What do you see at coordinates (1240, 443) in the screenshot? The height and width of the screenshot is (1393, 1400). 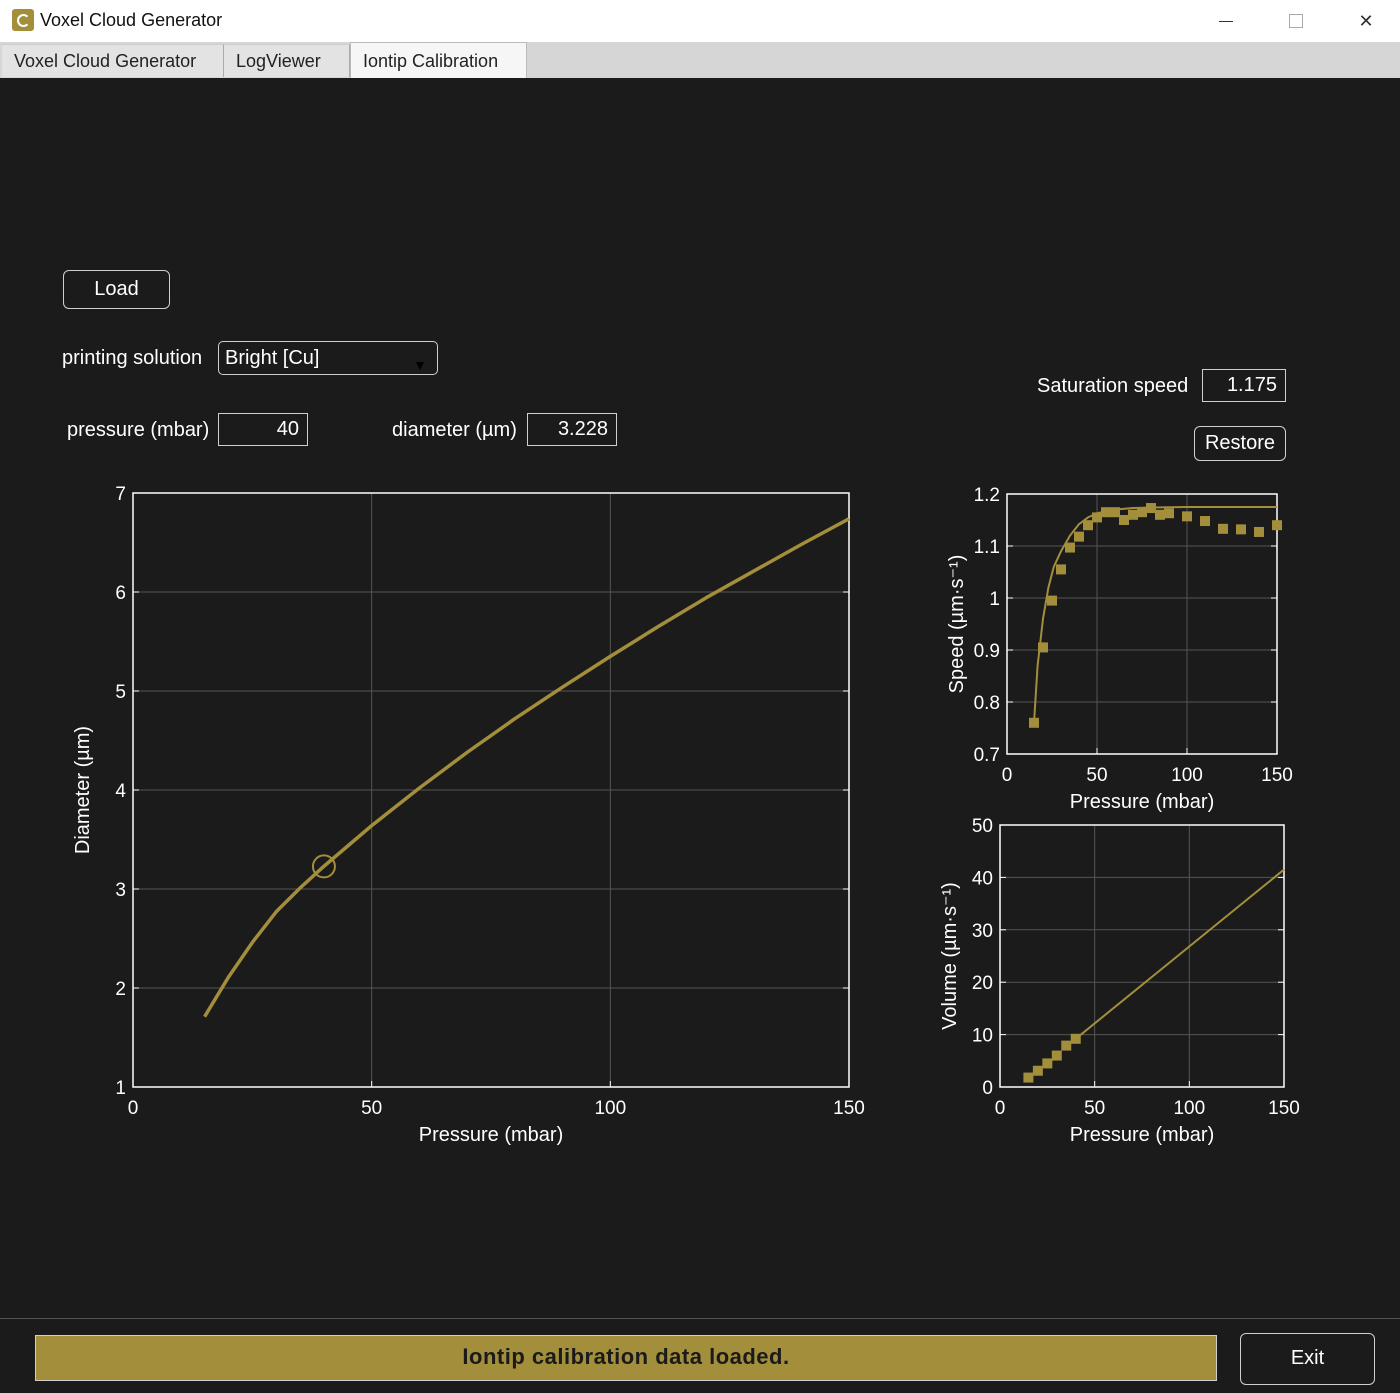 I see `restore-button: Restore` at bounding box center [1240, 443].